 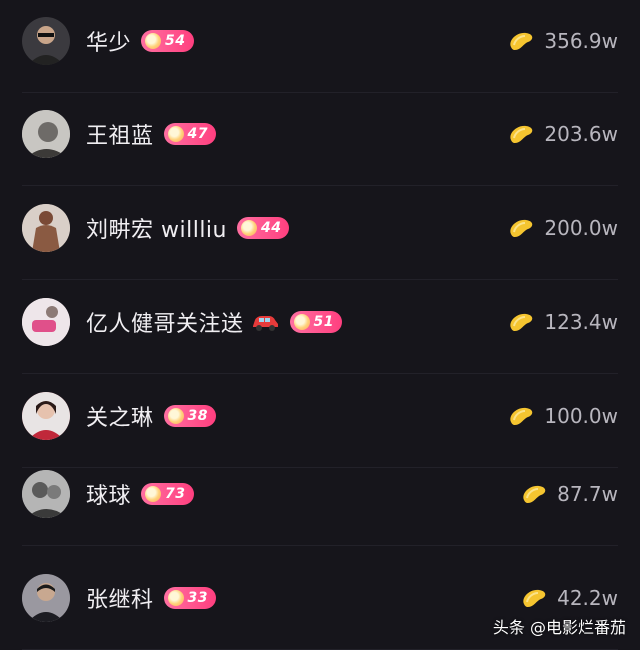 I want to click on level-badge: 73, so click(x=167, y=494).